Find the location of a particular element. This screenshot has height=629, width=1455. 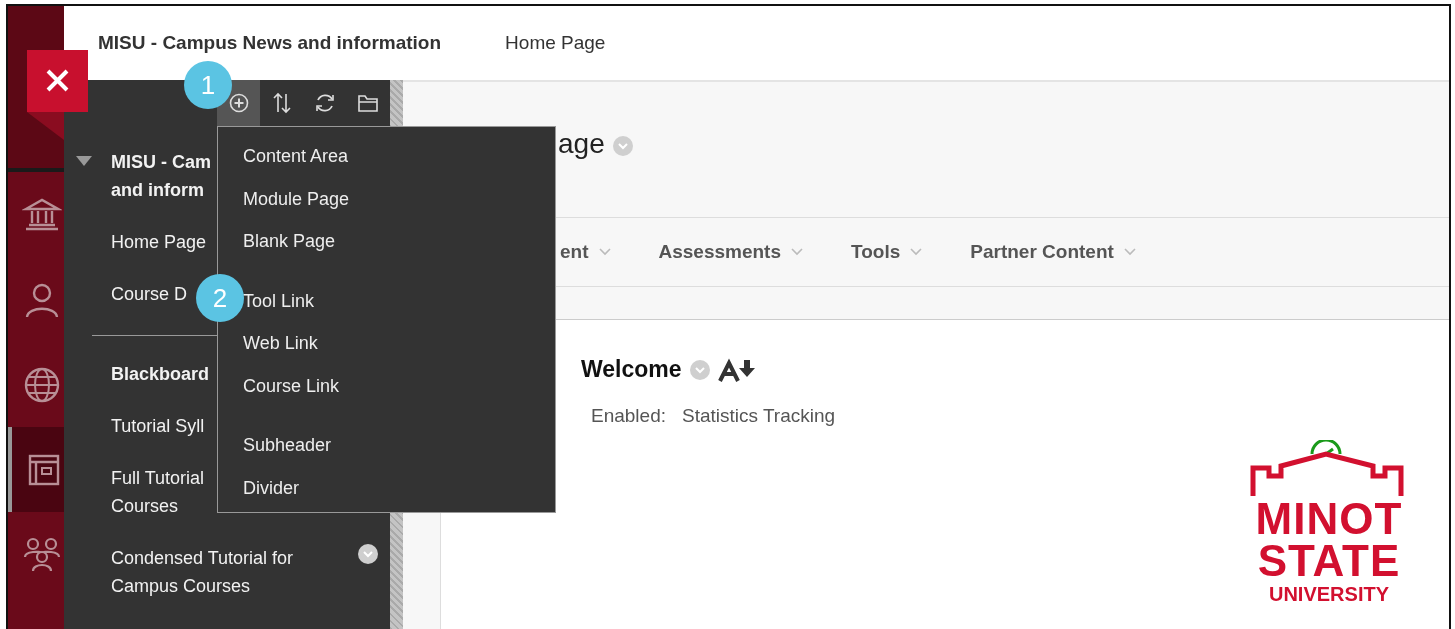

menu-item: Divider is located at coordinates (399, 487).